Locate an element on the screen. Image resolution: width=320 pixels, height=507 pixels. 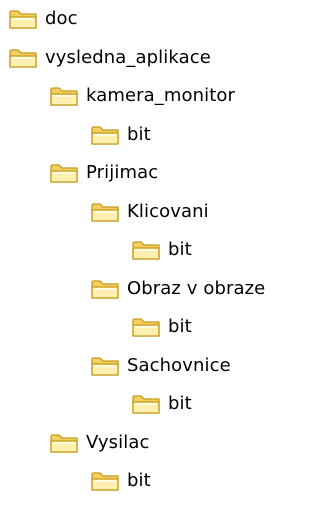
tree-item-label: Obraz v obraze is located at coordinates (196, 288).